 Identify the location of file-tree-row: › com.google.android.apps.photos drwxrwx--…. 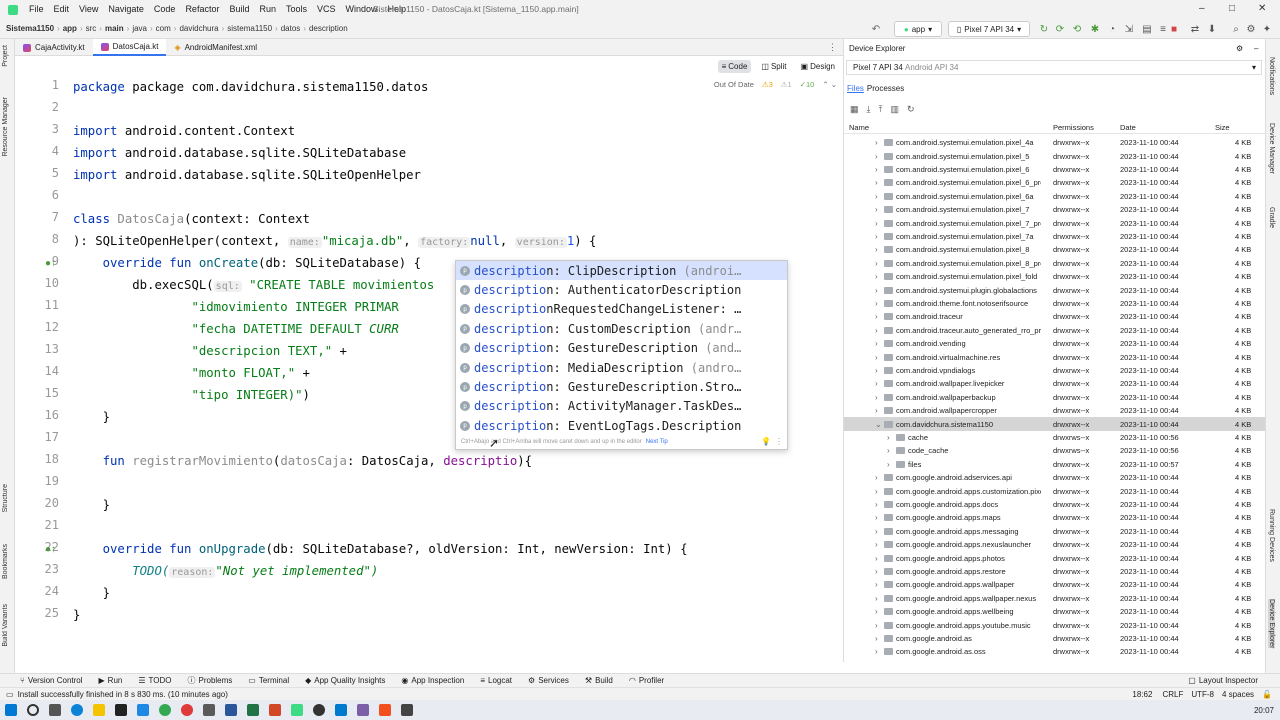
(1055, 557).